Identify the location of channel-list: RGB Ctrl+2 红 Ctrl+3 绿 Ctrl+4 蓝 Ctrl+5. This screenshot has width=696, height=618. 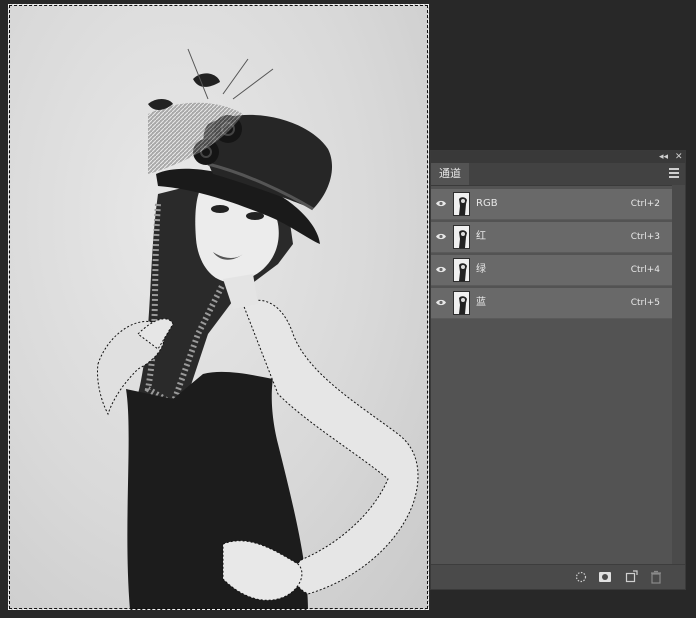
(551, 255).